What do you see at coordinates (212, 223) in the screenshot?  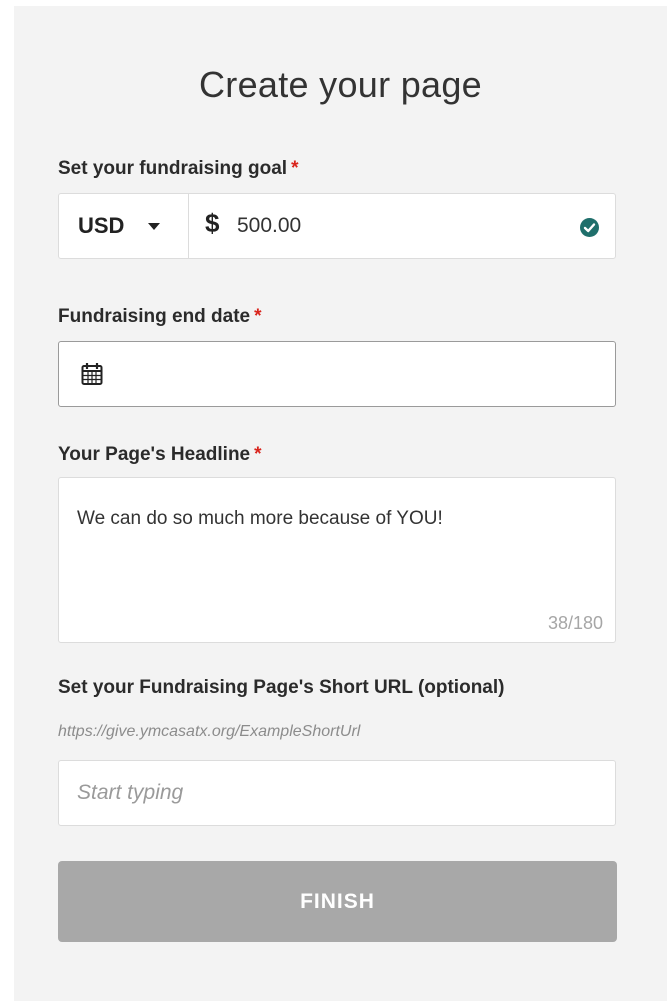 I see `currency-symbol: $` at bounding box center [212, 223].